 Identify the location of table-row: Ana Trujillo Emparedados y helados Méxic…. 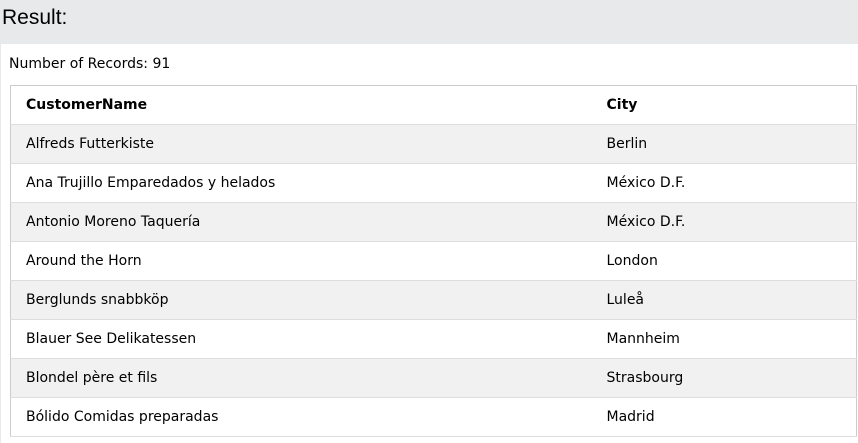
(433, 183).